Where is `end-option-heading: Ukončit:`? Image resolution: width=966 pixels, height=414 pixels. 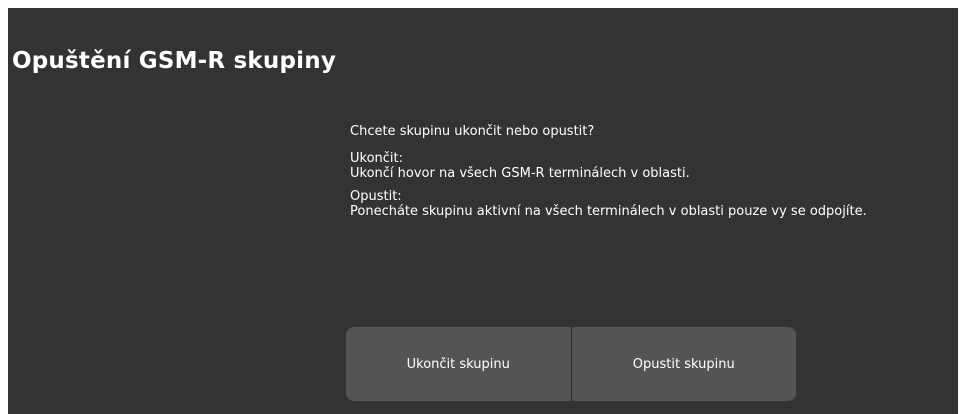
end-option-heading: Ukončit: is located at coordinates (377, 158).